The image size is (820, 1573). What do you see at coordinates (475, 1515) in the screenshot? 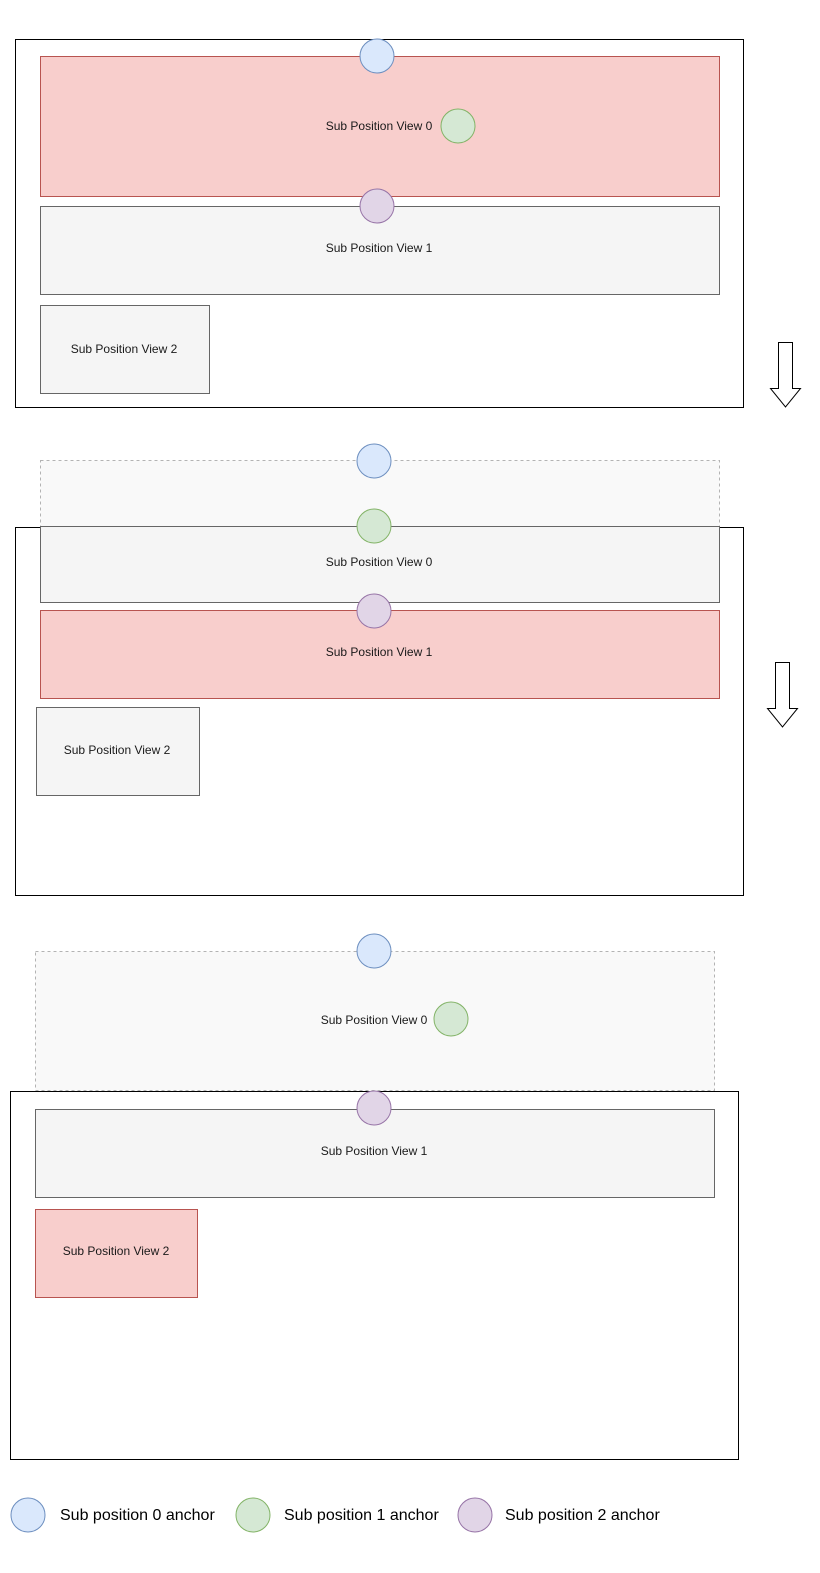
I see `anchor-2-legend-icon` at bounding box center [475, 1515].